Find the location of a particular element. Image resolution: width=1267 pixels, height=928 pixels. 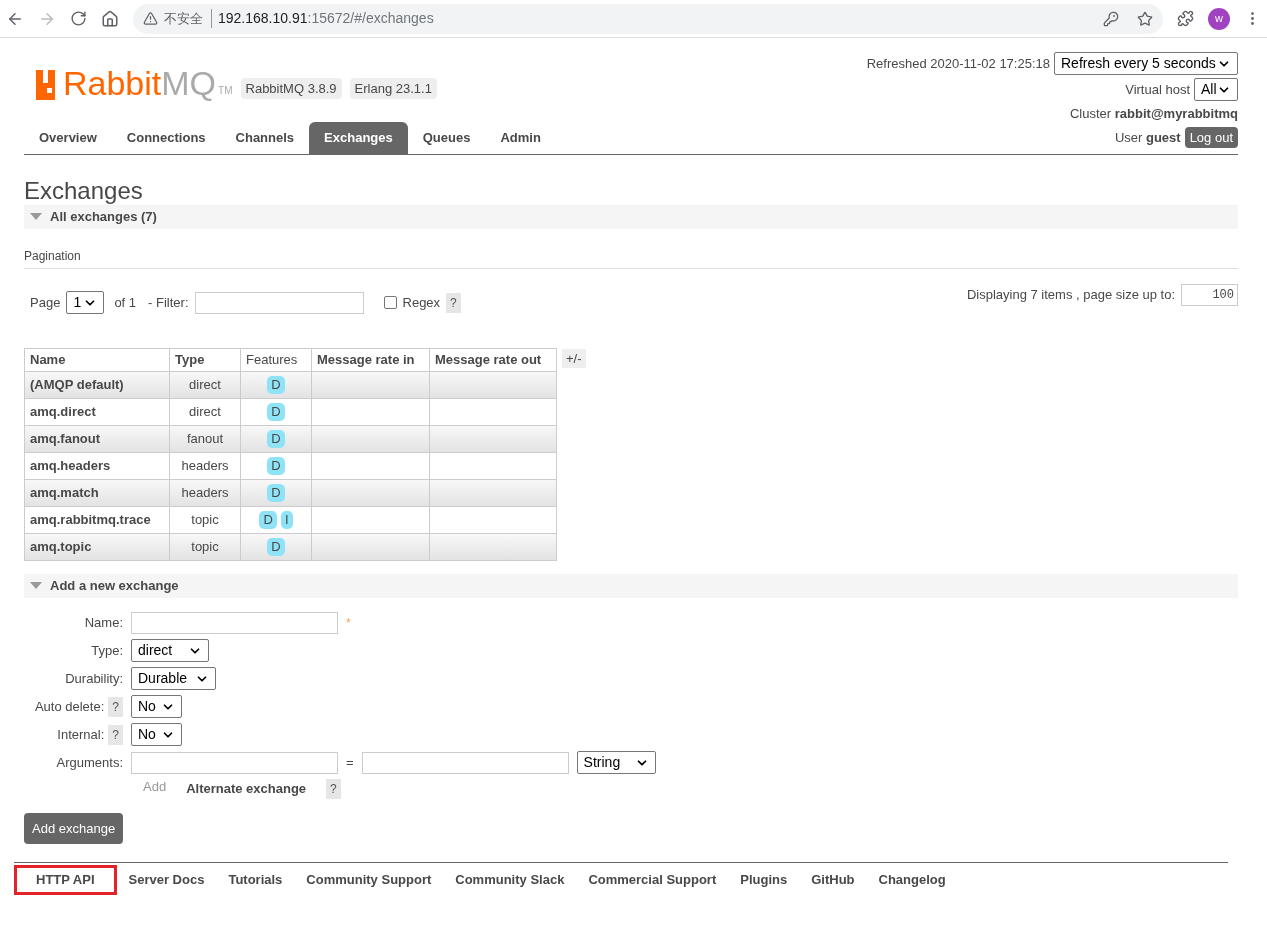

displaying-text: Displaying 7 items , page size up to: is located at coordinates (1070, 294).